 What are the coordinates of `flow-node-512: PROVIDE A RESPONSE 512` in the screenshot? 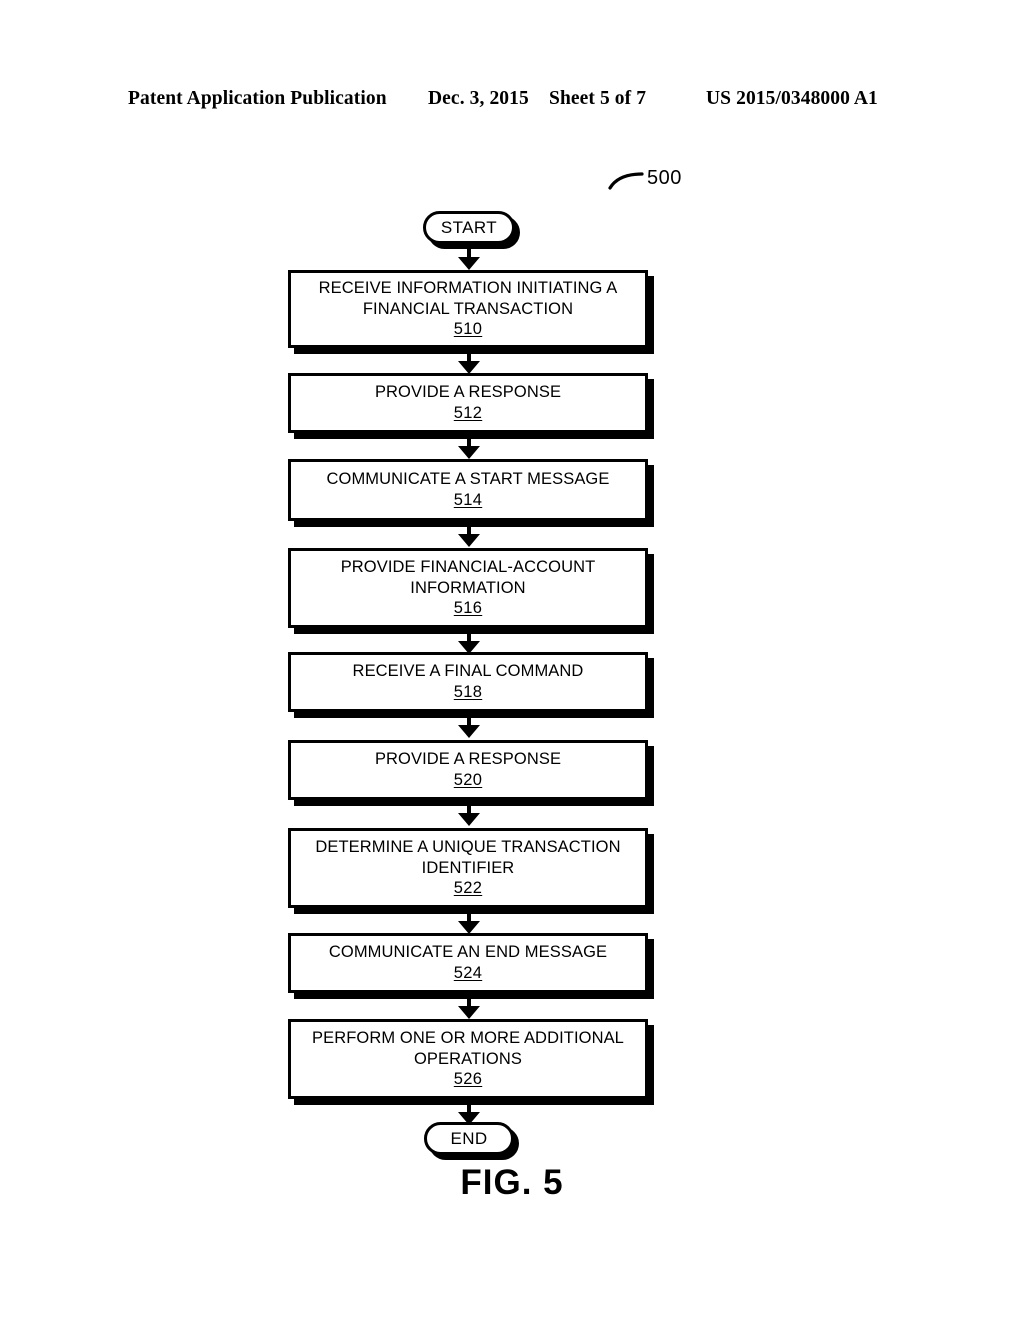 It's located at (468, 403).